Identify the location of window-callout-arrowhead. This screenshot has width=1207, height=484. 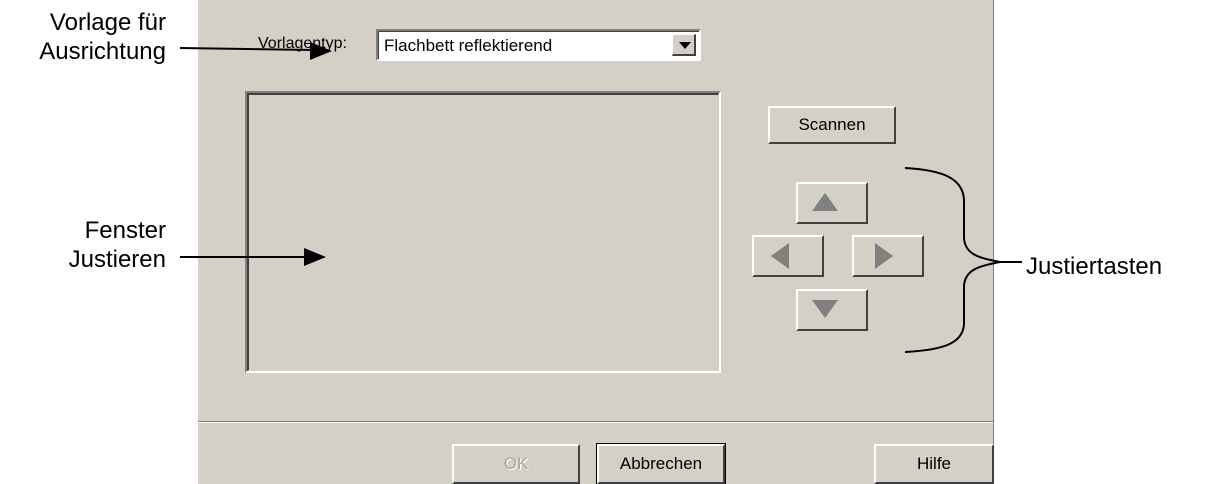
(315, 257).